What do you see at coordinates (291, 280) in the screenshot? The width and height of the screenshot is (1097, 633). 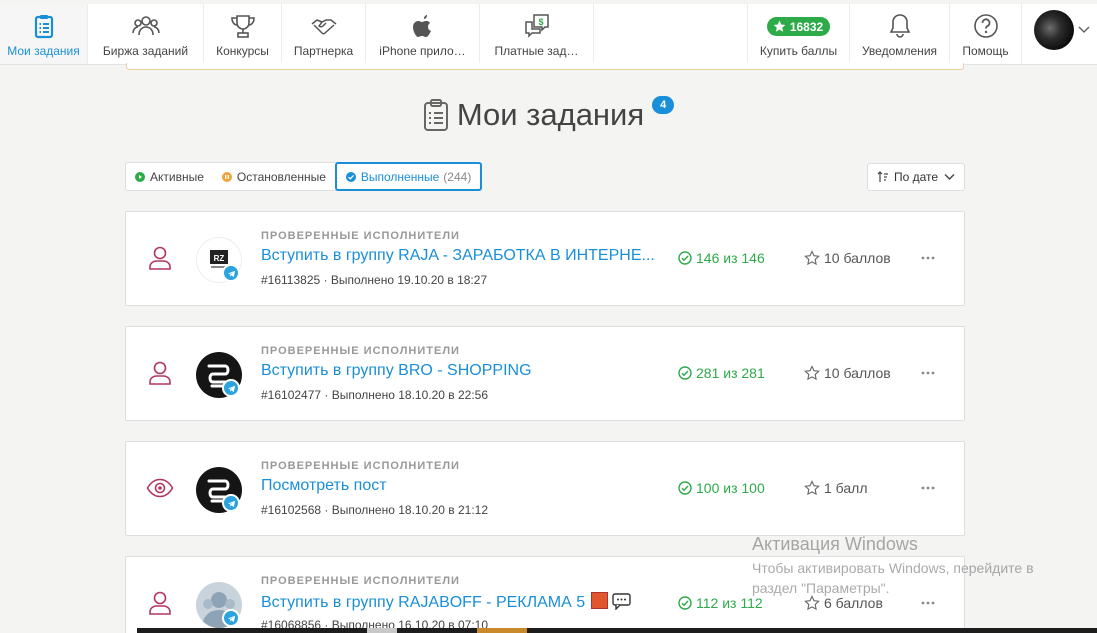 I see `task-id: #16113825` at bounding box center [291, 280].